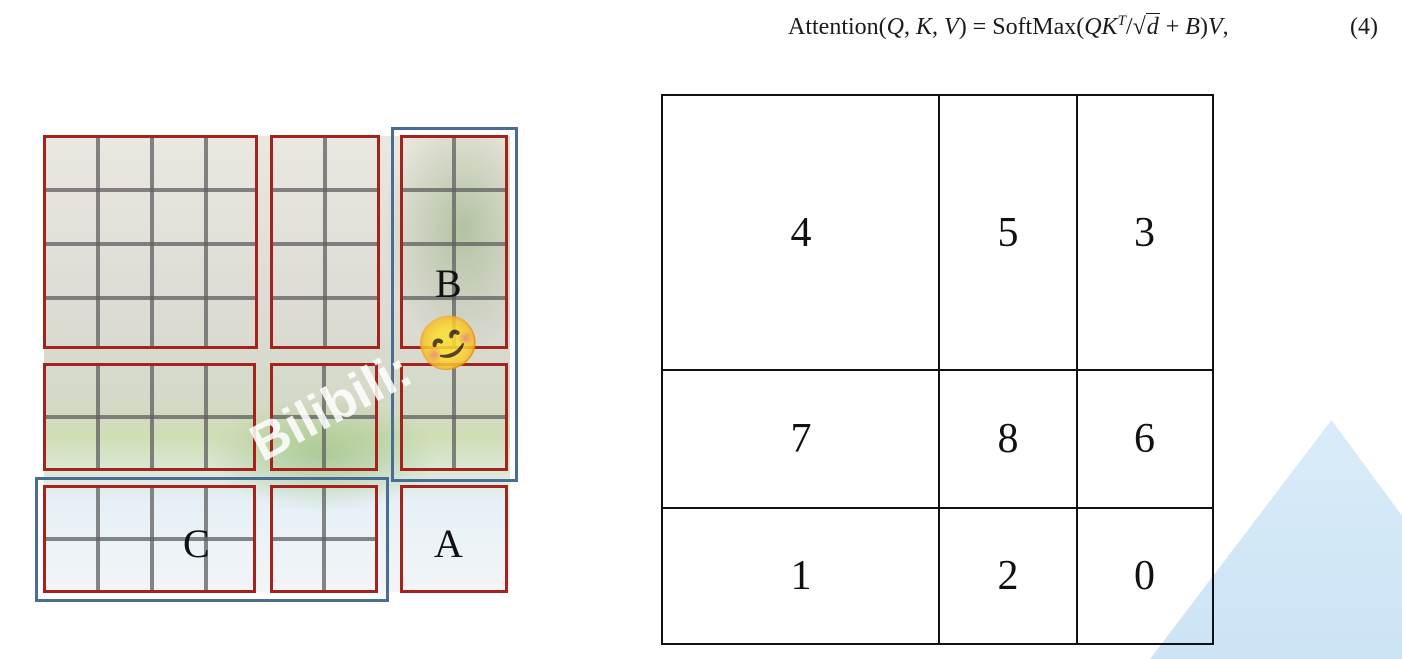  Describe the element at coordinates (1225, 27) in the screenshot. I see `formula-comma: ,` at that location.